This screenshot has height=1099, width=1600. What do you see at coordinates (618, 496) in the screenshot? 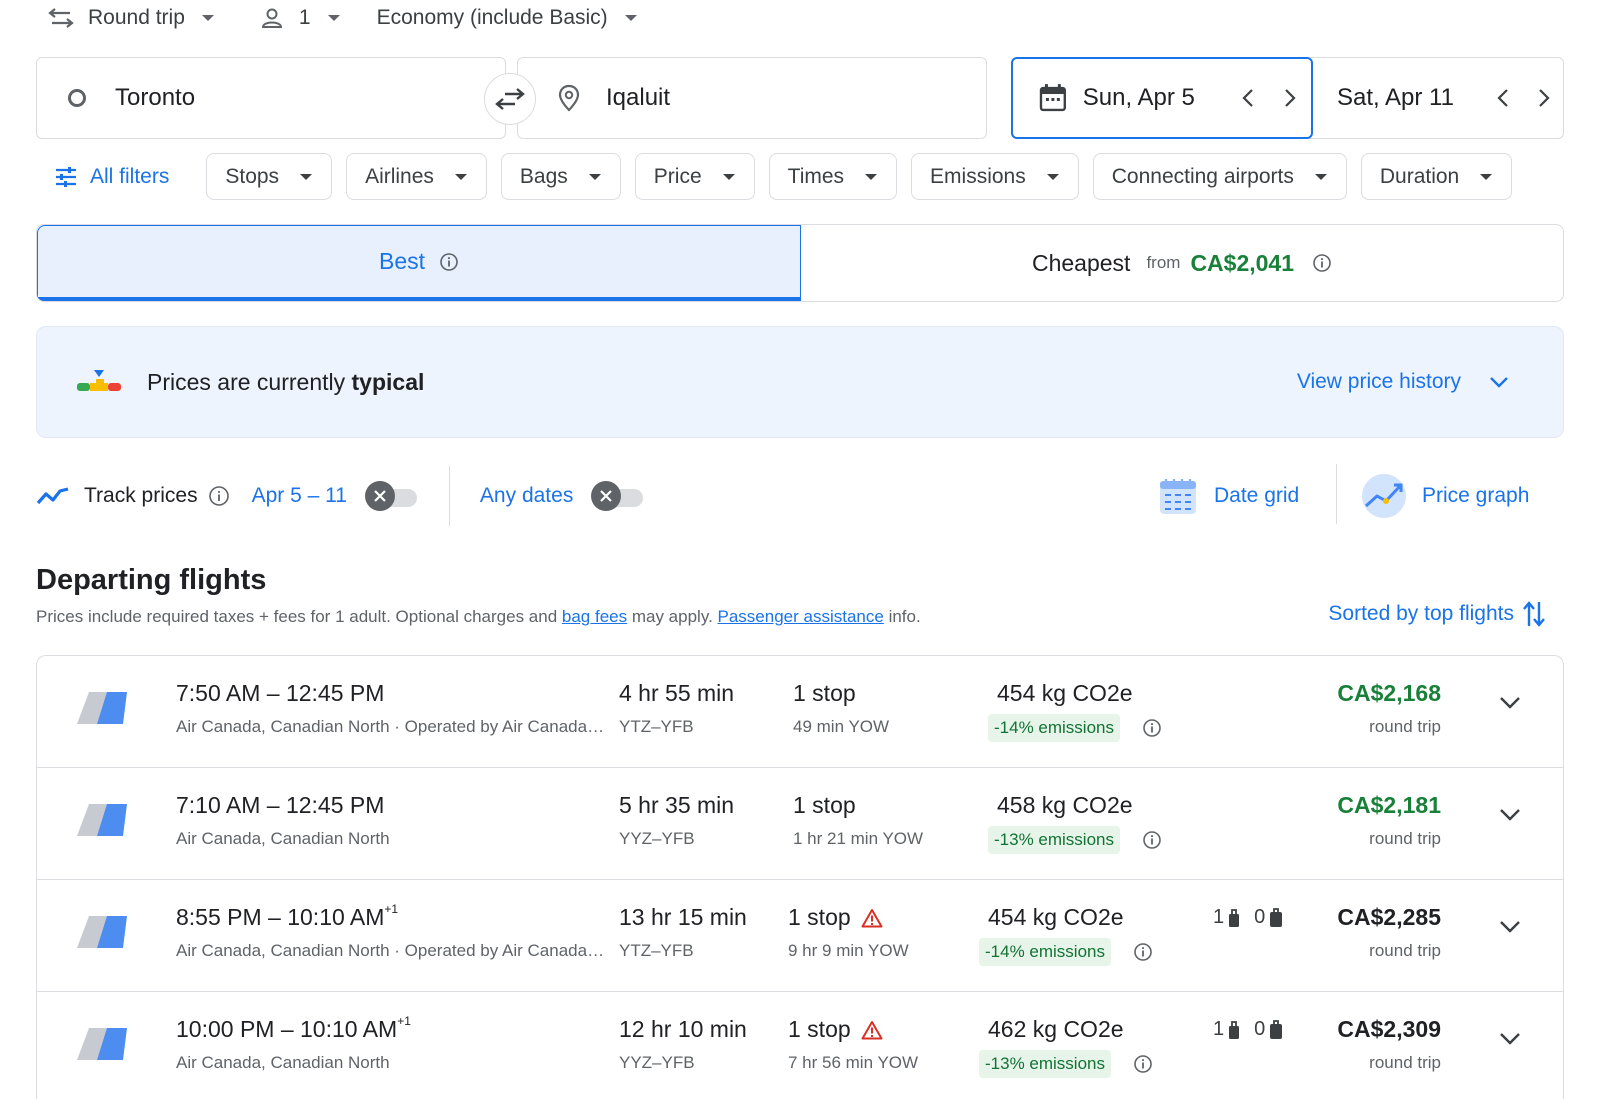
I see `any-dates-toggle` at bounding box center [618, 496].